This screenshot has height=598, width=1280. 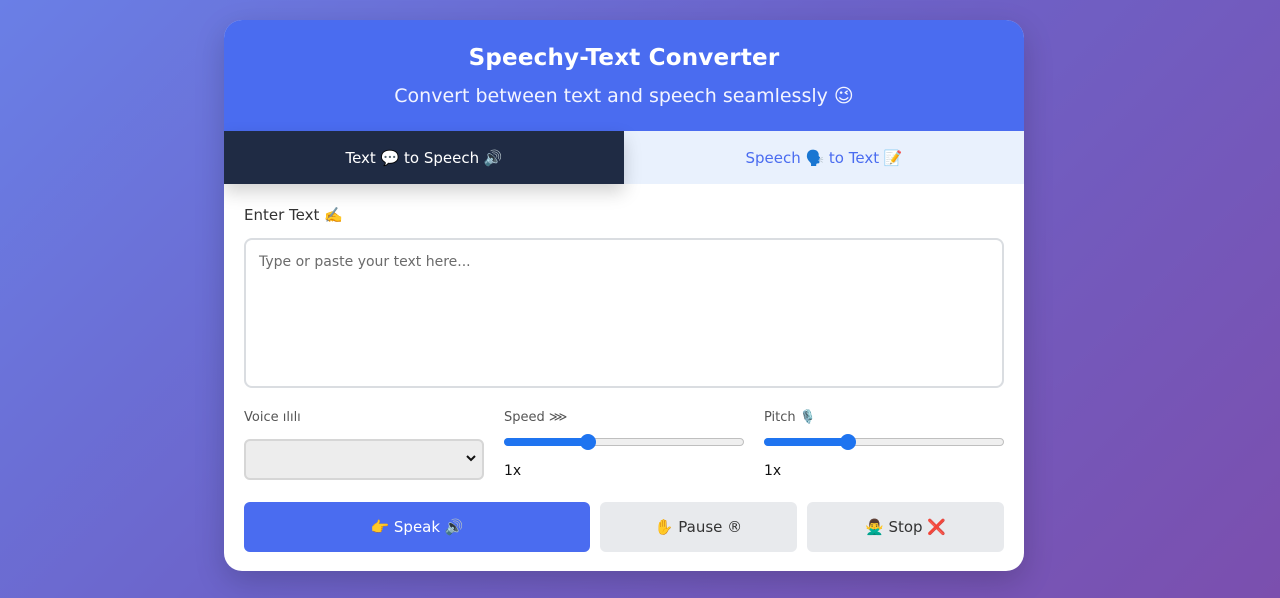 I want to click on speed-slider-thumb, so click(x=588, y=442).